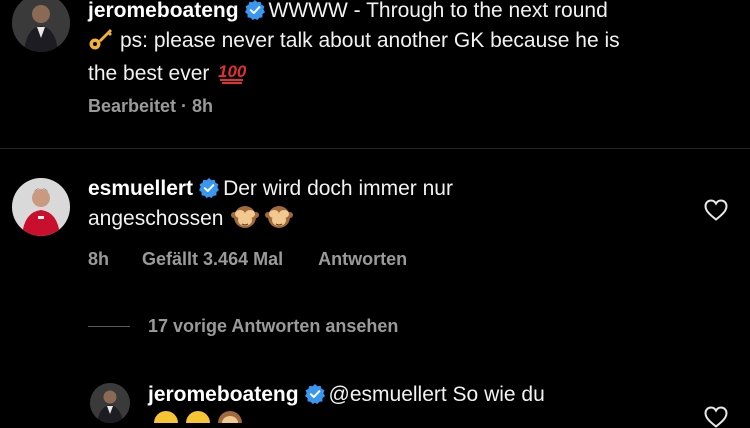 The height and width of the screenshot is (428, 750). I want to click on comment-username: esmuellert, so click(140, 188).